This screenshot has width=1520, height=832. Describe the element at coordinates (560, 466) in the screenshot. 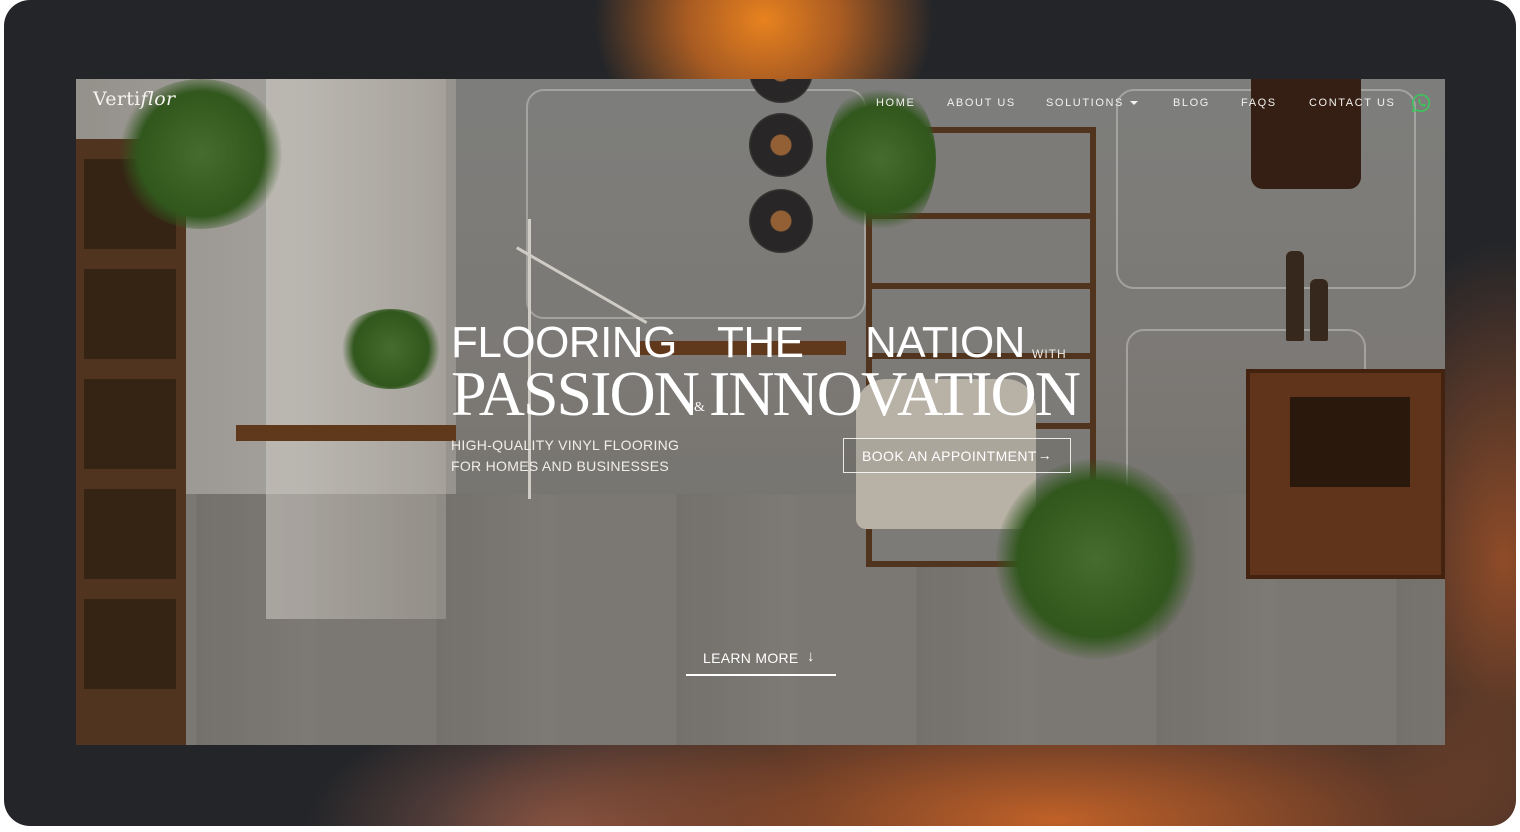

I see `hero-subtitle-line2: FOR HOMES AND BUSINESSES` at that location.